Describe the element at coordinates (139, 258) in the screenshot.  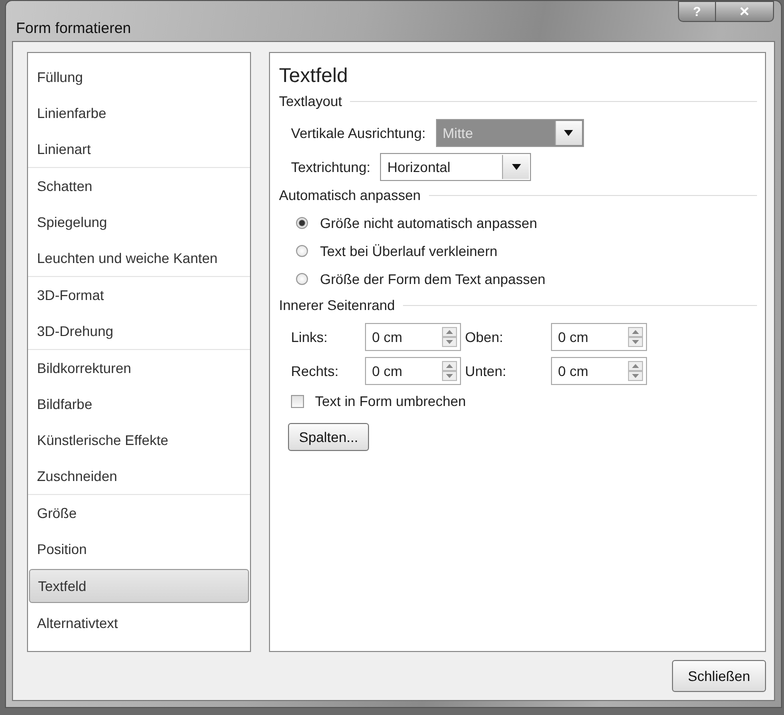
I see `sidebar-item: Leuchten und weiche Kanten` at that location.